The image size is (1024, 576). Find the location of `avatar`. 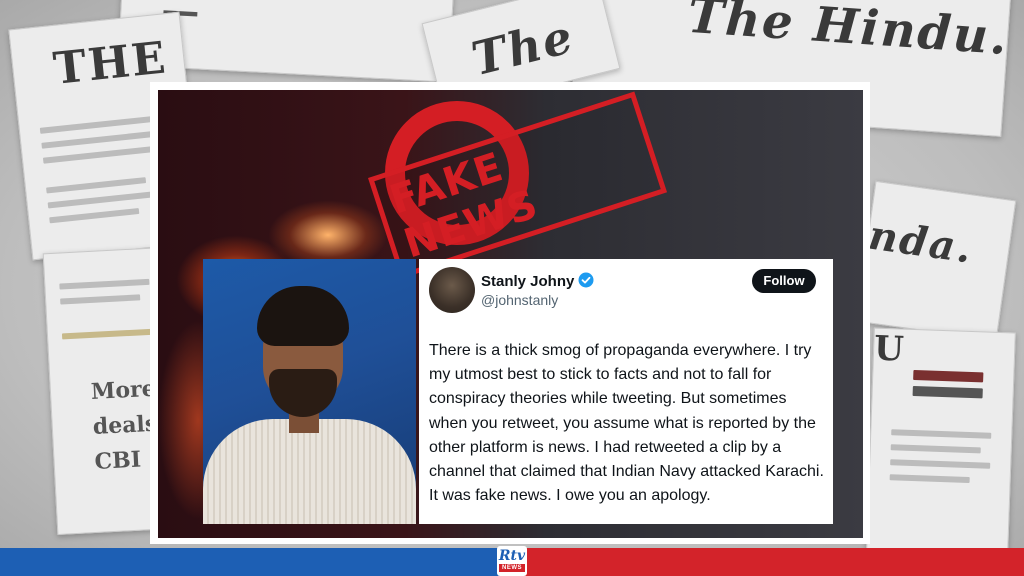

avatar is located at coordinates (452, 290).